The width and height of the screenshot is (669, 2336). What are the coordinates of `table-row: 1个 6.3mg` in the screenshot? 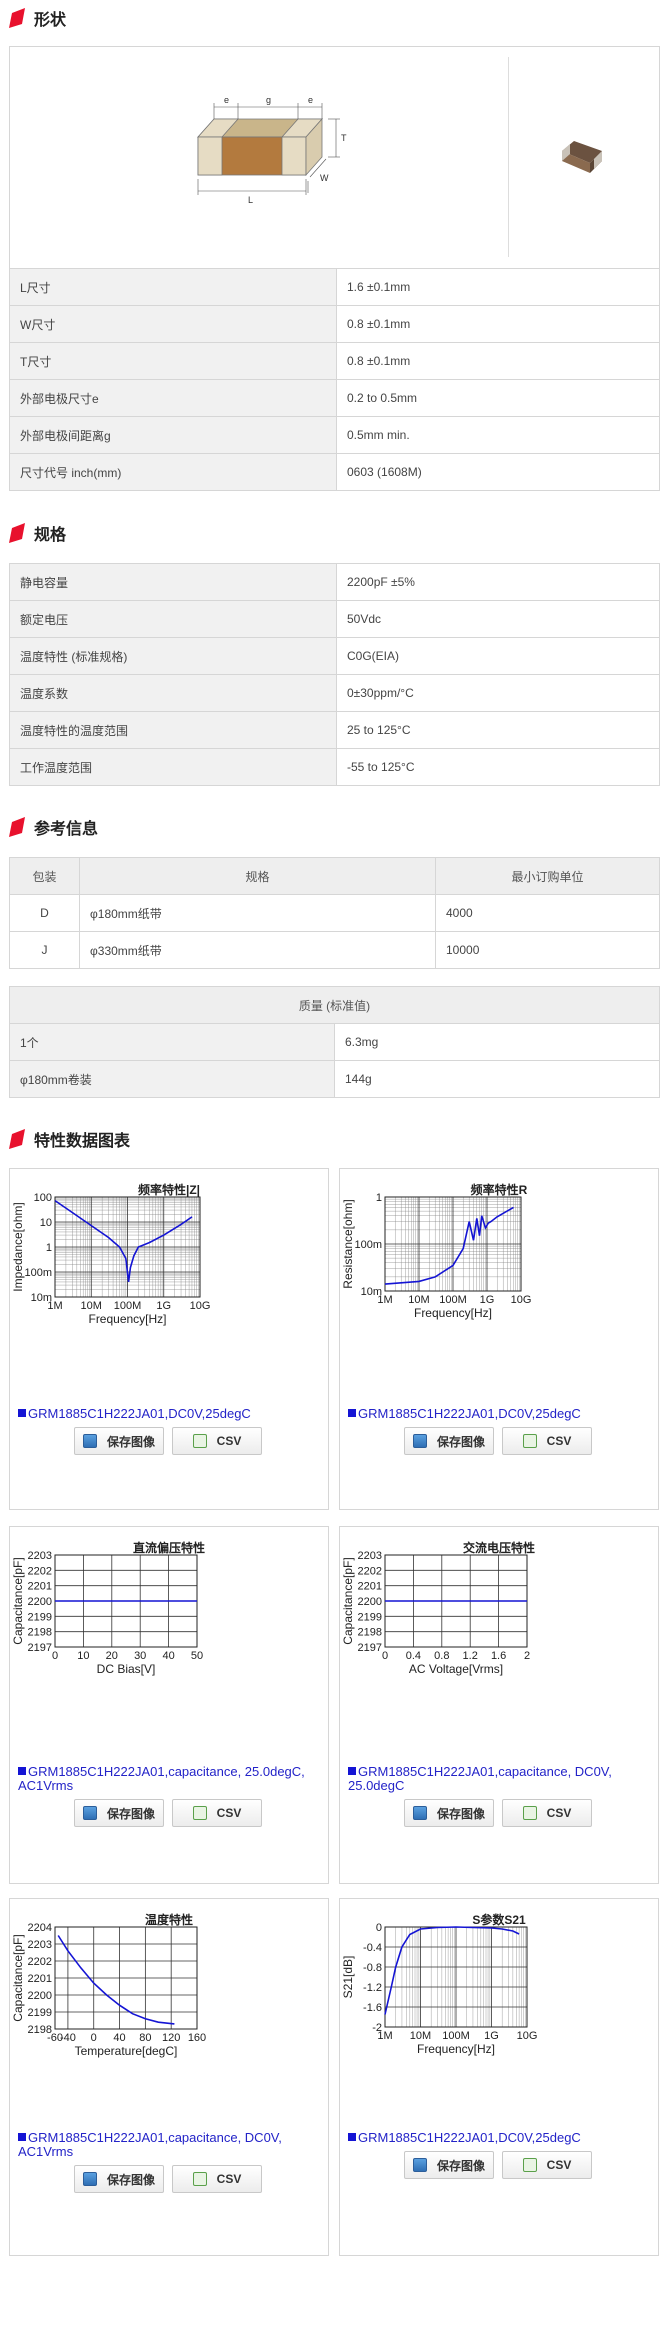 It's located at (334, 1042).